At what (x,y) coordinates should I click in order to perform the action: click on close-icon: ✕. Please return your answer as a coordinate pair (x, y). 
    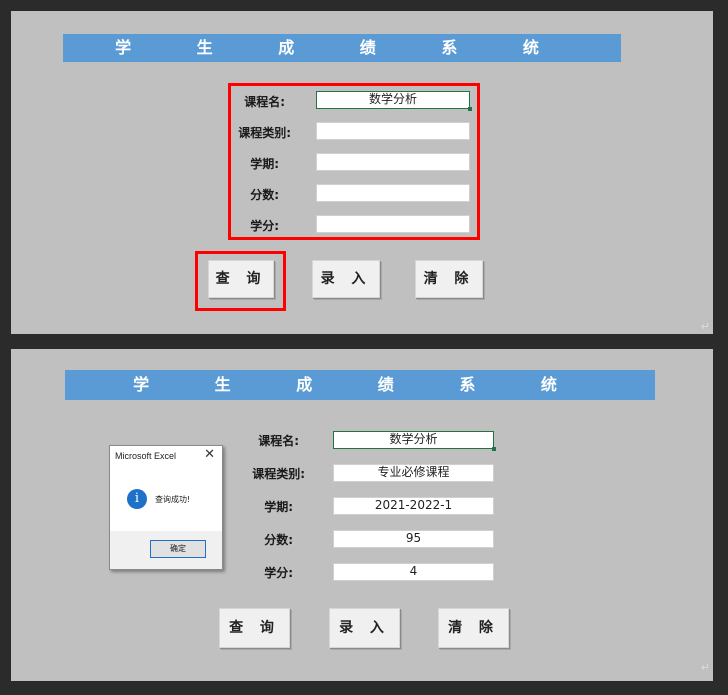
    Looking at the image, I should click on (209, 454).